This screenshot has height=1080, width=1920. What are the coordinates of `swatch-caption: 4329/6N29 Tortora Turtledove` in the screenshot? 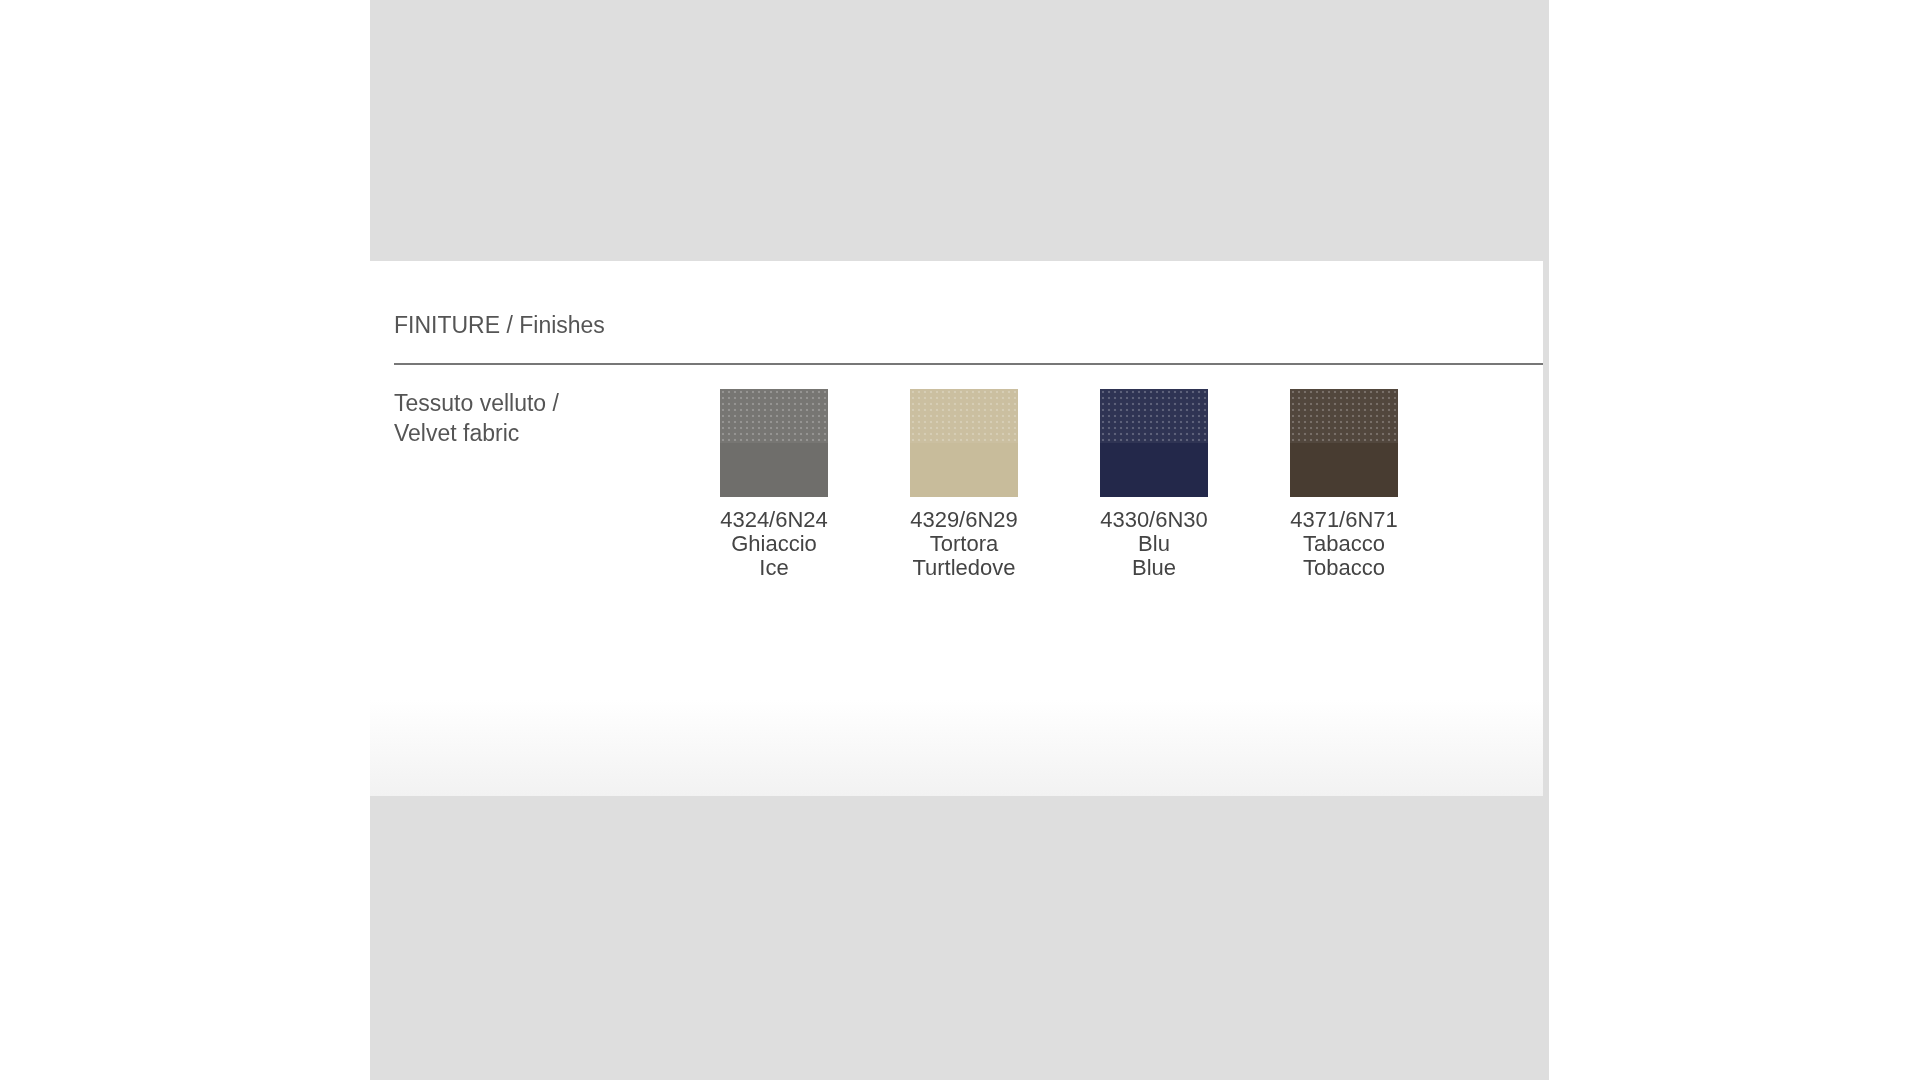 It's located at (964, 544).